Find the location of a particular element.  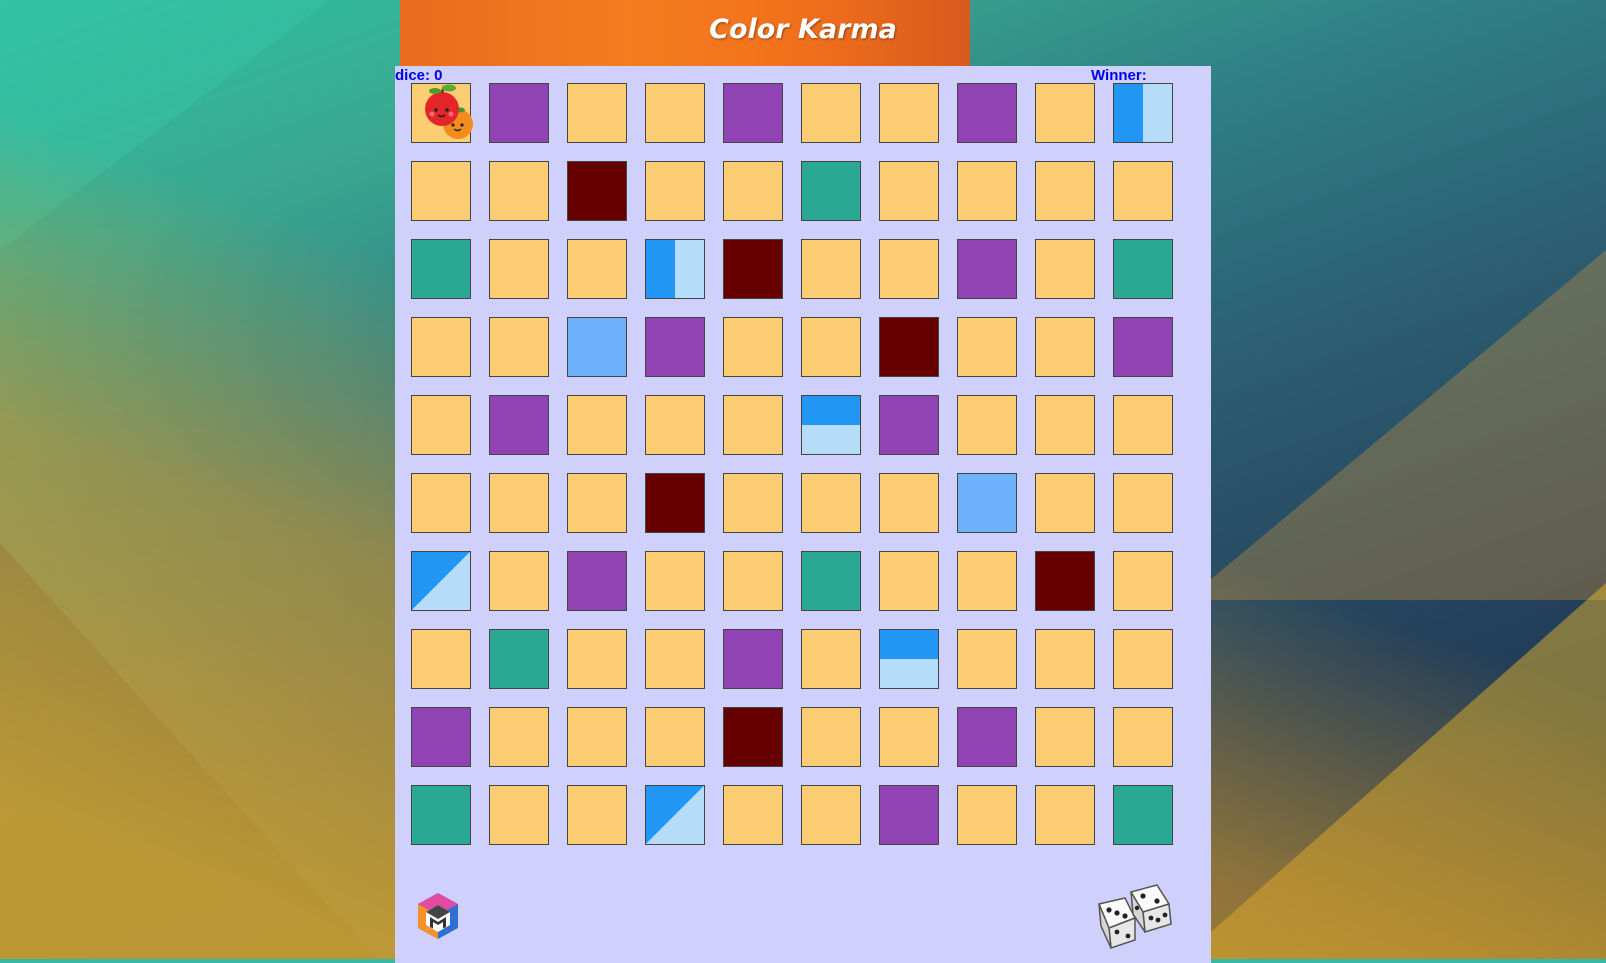

dice-roll-button is located at coordinates (1140, 916).